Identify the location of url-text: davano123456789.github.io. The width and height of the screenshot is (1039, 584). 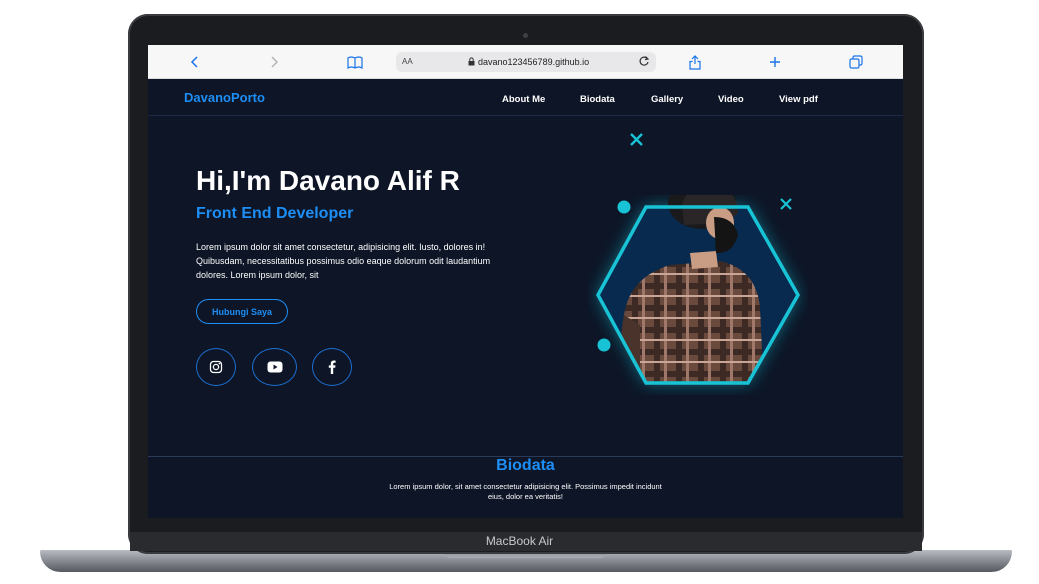
(534, 62).